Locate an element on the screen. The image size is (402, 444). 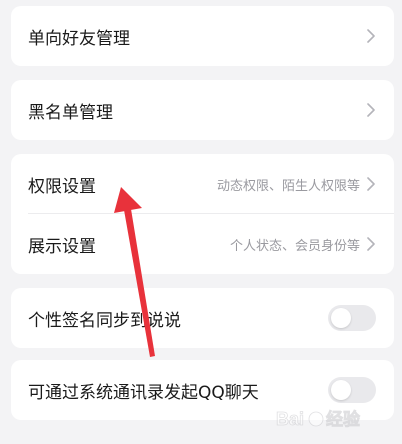
blacklist-row: 黑名单管理 is located at coordinates (202, 110).